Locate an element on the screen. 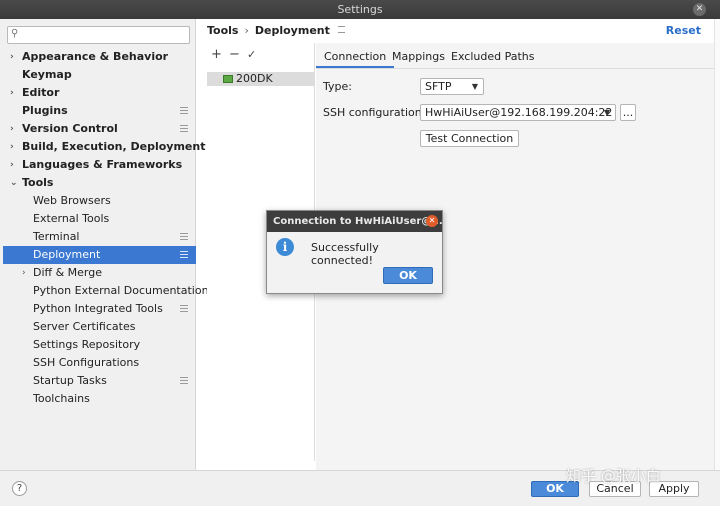  sidebar-item-build-execution-deployment: › Build, Execution, Deployment is located at coordinates (102, 147).